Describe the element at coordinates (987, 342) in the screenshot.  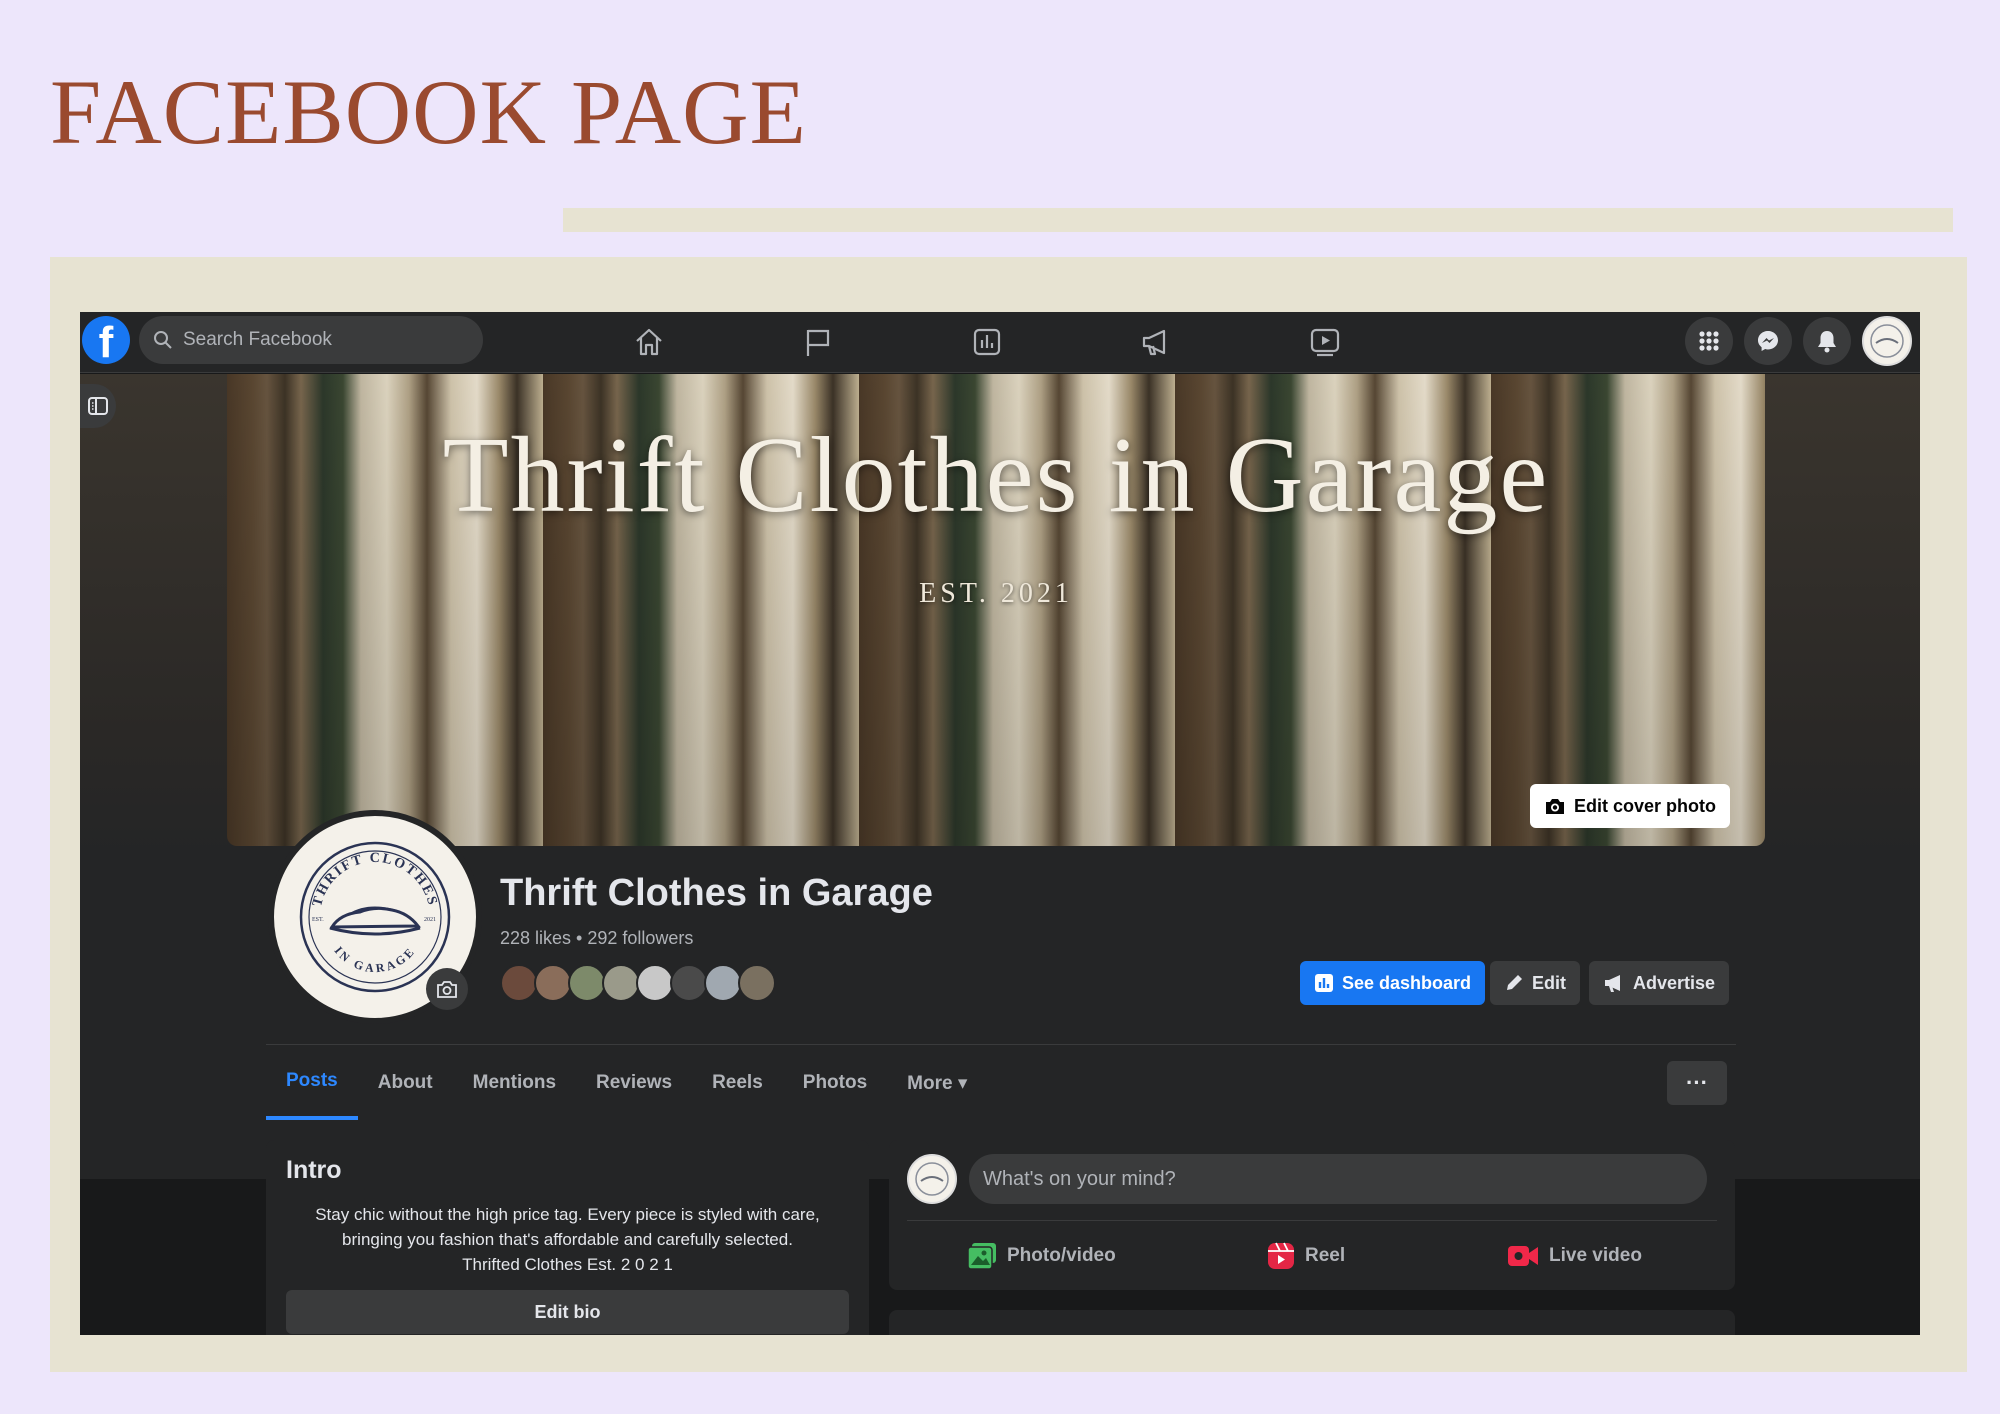
I see `insights-icon` at that location.